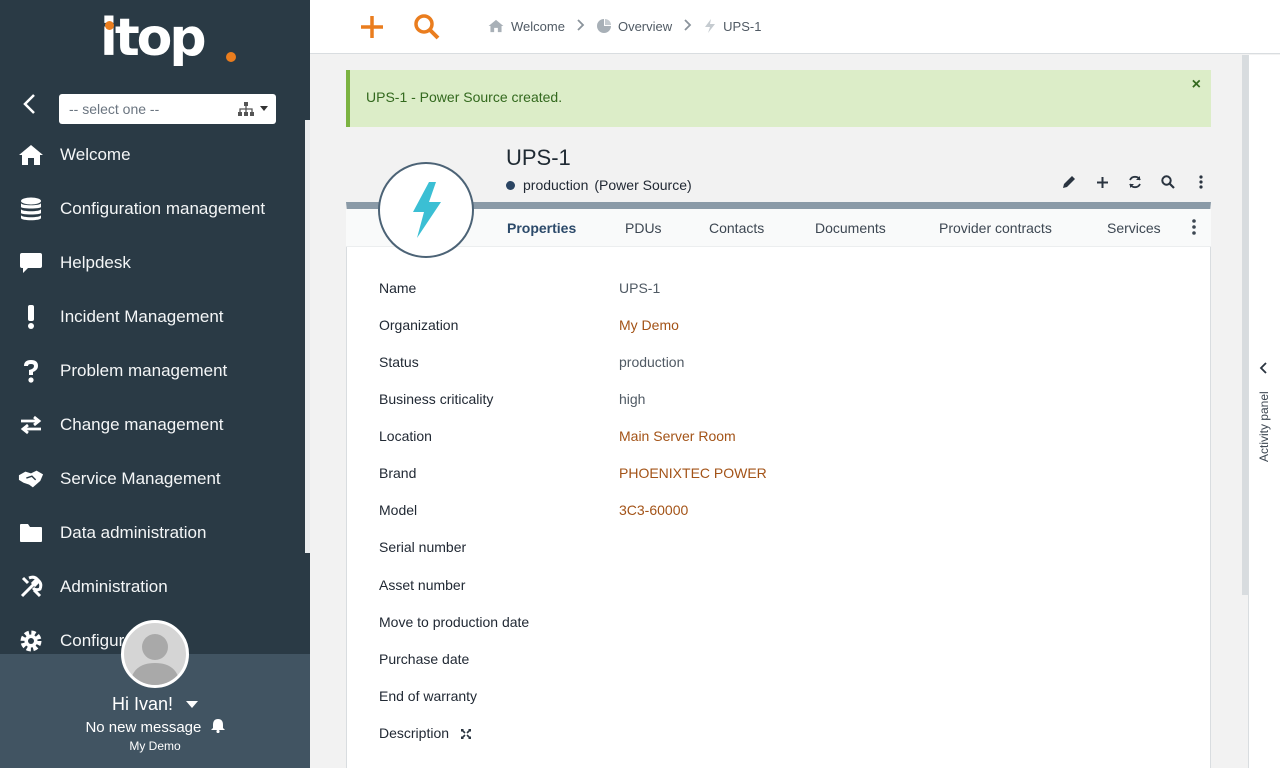 The image size is (1280, 768). I want to click on expand-icon, so click(466, 734).